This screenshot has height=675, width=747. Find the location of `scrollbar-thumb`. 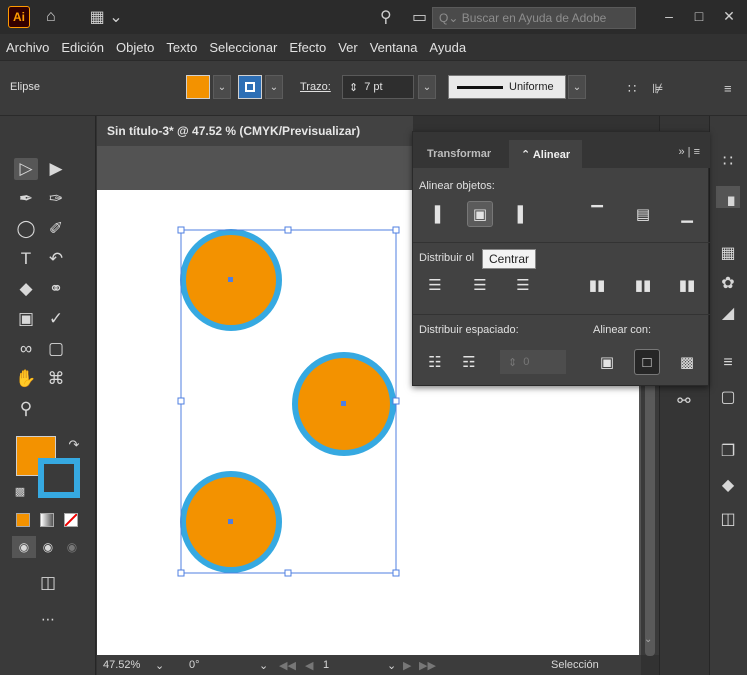

scrollbar-thumb is located at coordinates (650, 516).